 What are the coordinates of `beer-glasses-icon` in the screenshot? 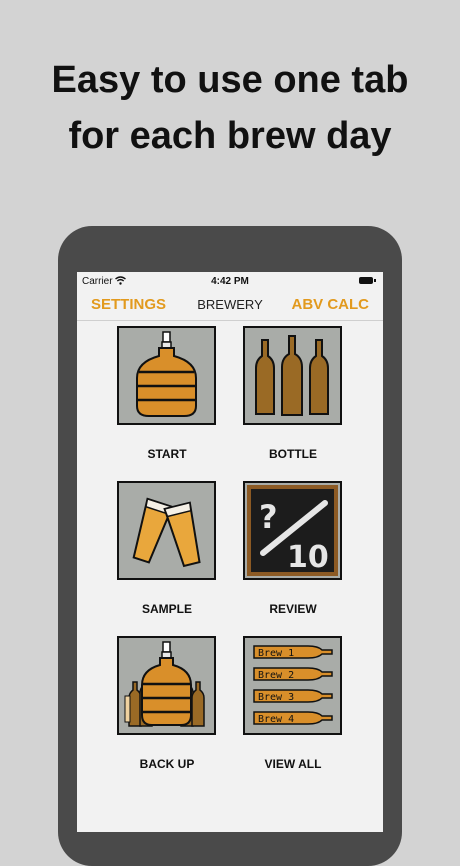 It's located at (166, 532).